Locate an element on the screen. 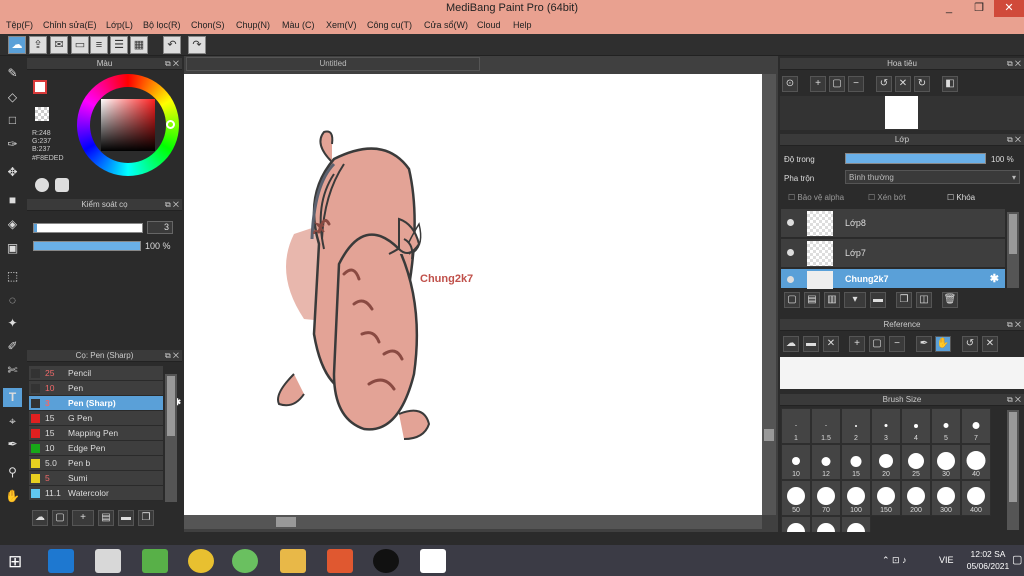 The width and height of the screenshot is (1024, 576). canvas-vertical-scrollbar is located at coordinates (769, 294).